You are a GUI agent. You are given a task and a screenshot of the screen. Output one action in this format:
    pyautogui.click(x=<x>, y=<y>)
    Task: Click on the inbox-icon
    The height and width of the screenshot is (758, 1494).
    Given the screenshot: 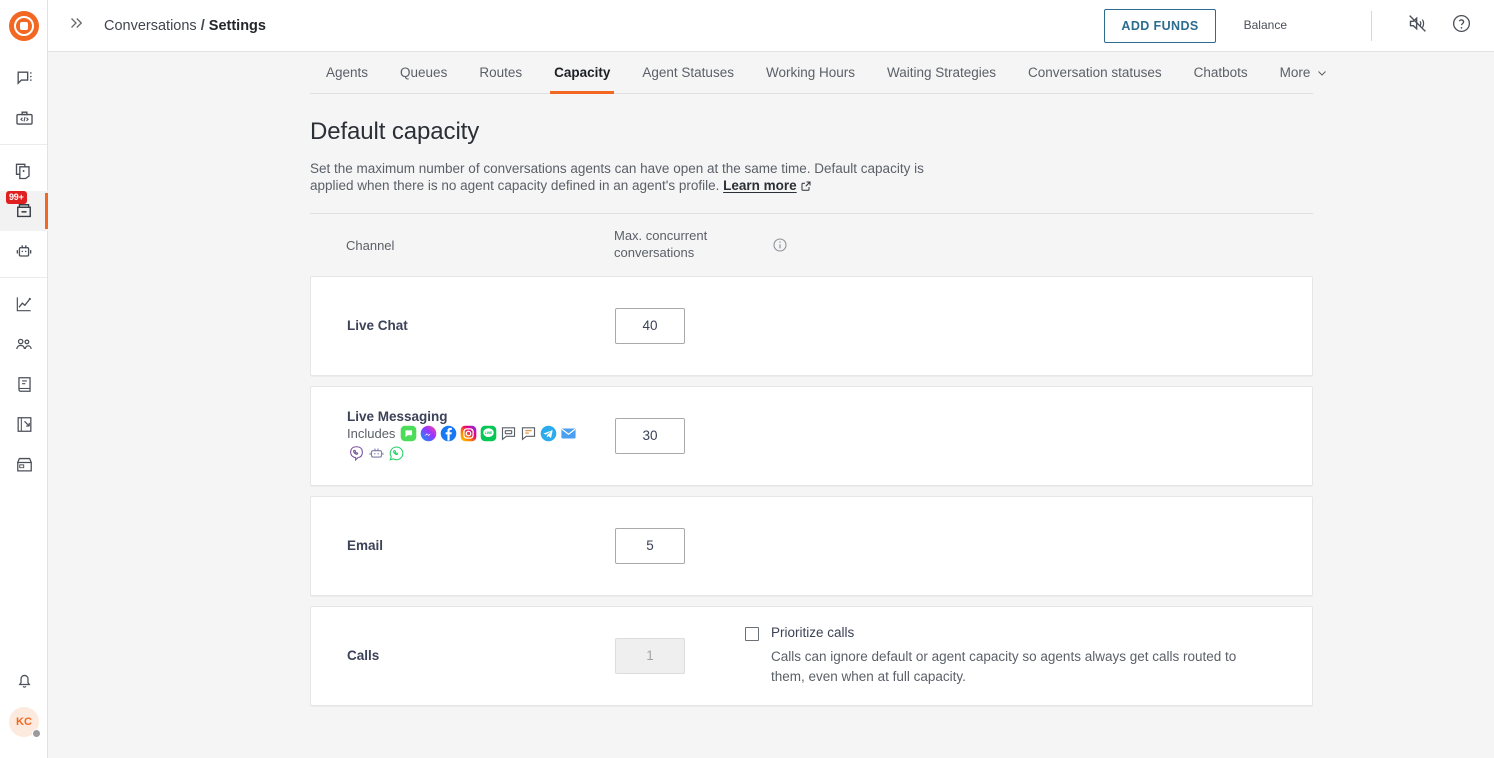 What is the action you would take?
    pyautogui.click(x=24, y=211)
    